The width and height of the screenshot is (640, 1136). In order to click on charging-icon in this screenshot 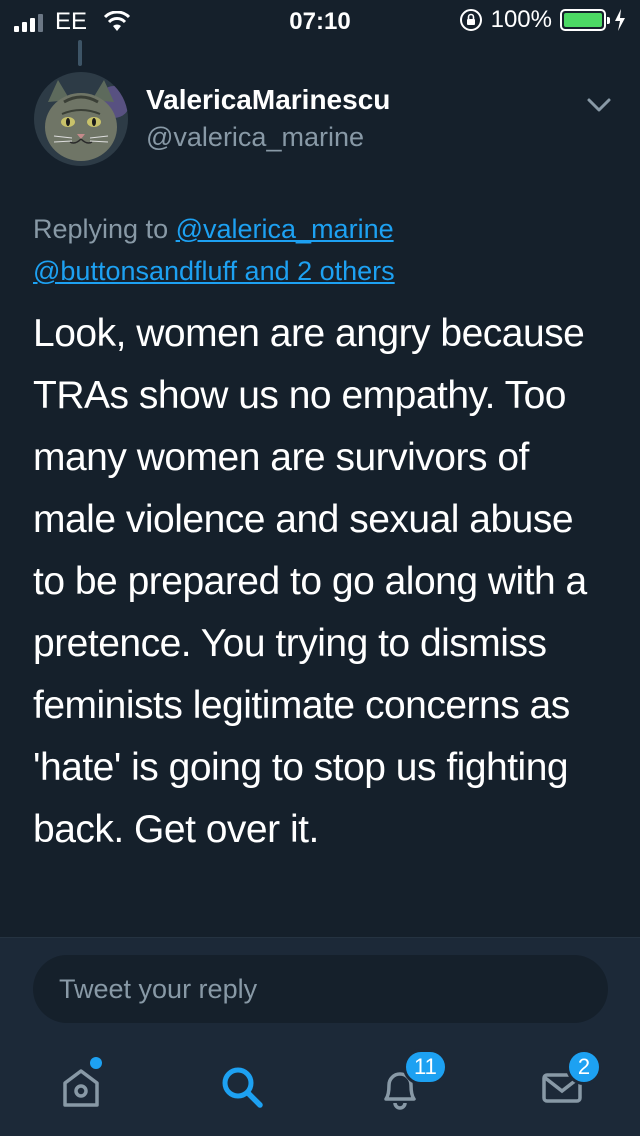, I will do `click(620, 20)`.